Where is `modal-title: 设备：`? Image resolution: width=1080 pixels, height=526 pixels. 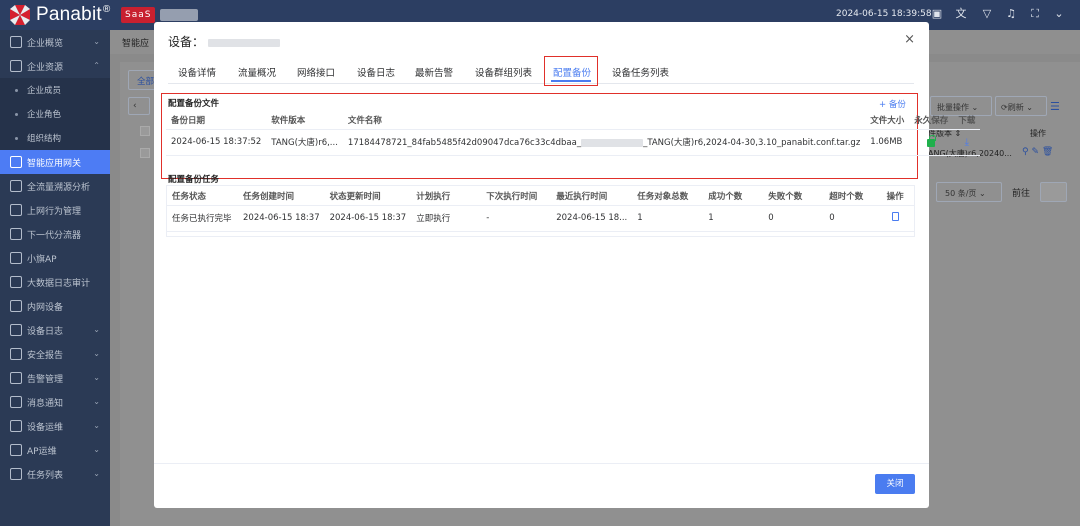 modal-title: 设备： is located at coordinates (224, 41).